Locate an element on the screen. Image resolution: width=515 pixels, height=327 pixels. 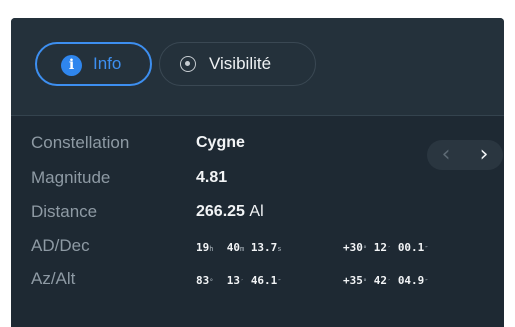
visibility-icon is located at coordinates (188, 64).